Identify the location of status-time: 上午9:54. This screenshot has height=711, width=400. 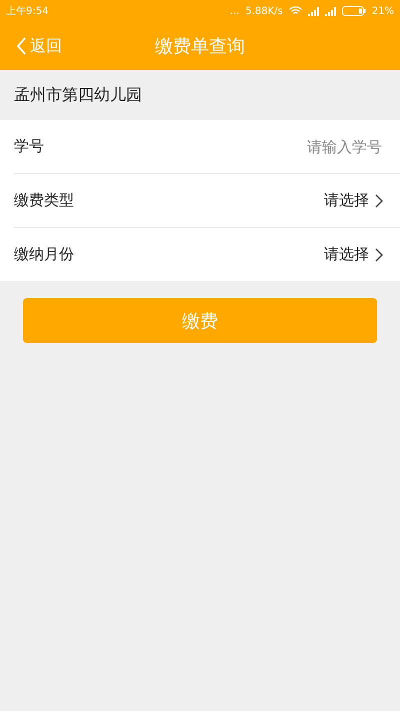
(27, 11).